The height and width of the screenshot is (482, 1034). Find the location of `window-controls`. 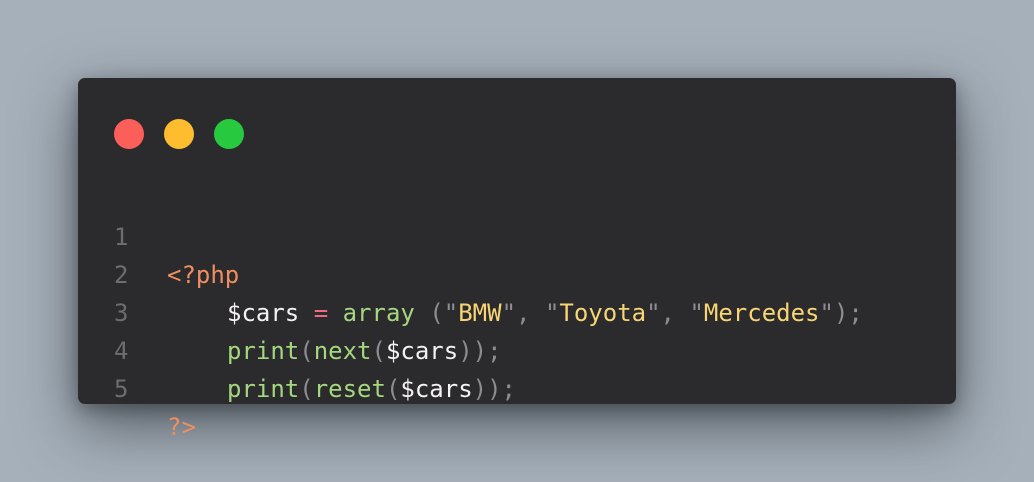

window-controls is located at coordinates (179, 134).